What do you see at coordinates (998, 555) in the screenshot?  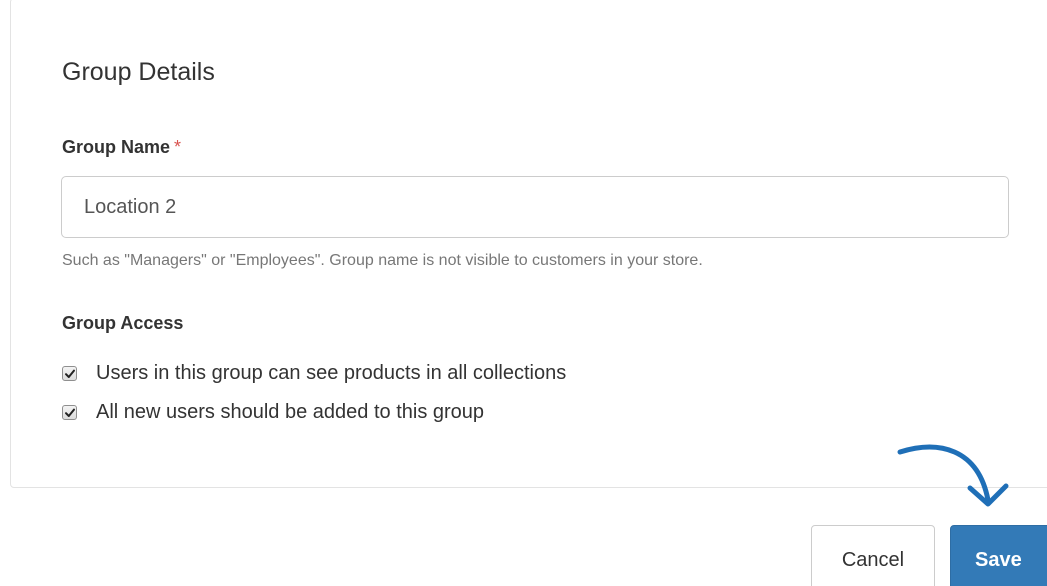 I see `save-button: Save` at bounding box center [998, 555].